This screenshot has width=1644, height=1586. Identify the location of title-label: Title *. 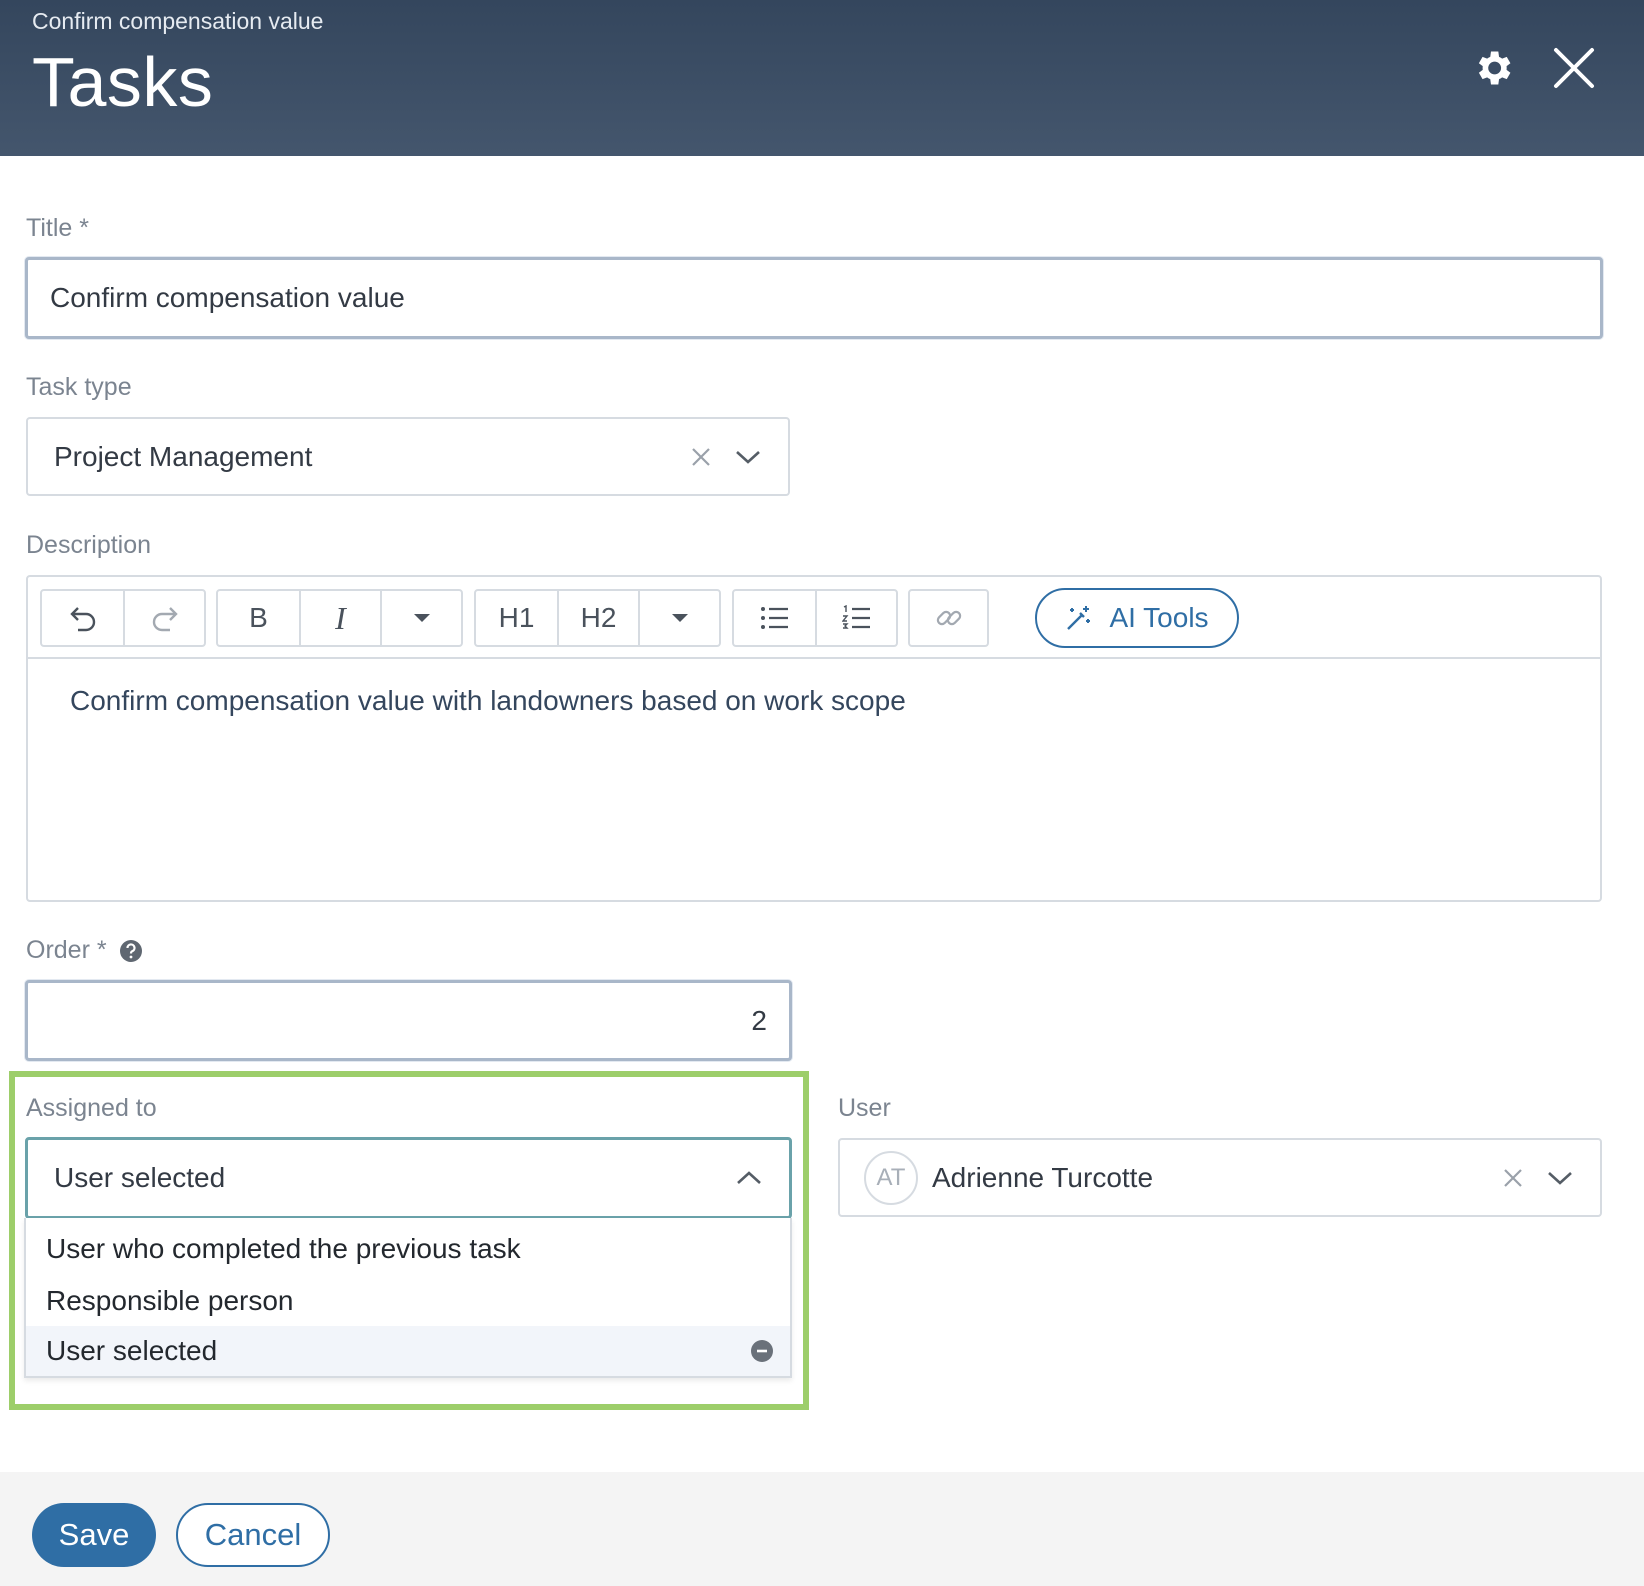
(57, 228).